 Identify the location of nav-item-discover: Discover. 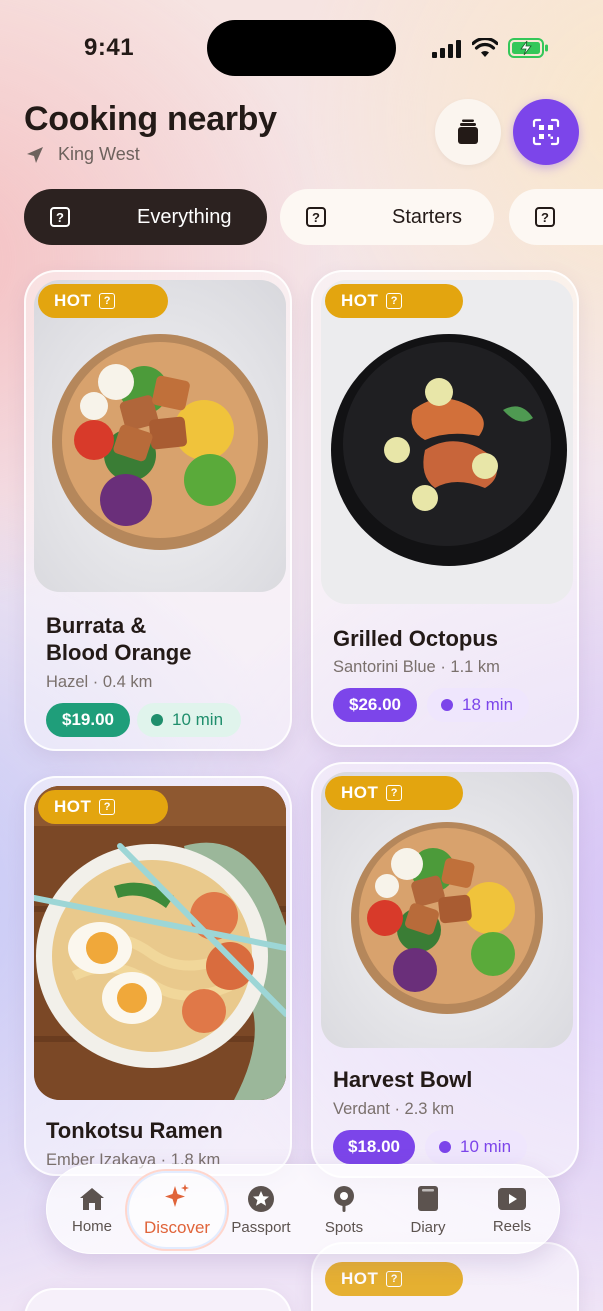
(177, 1210).